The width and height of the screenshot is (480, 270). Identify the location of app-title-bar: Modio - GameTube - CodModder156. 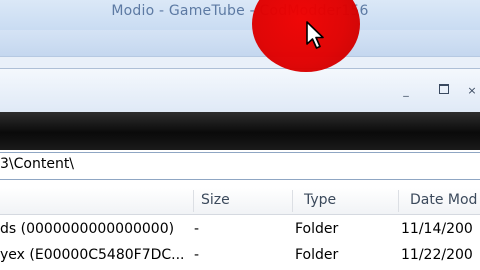
(240, 15).